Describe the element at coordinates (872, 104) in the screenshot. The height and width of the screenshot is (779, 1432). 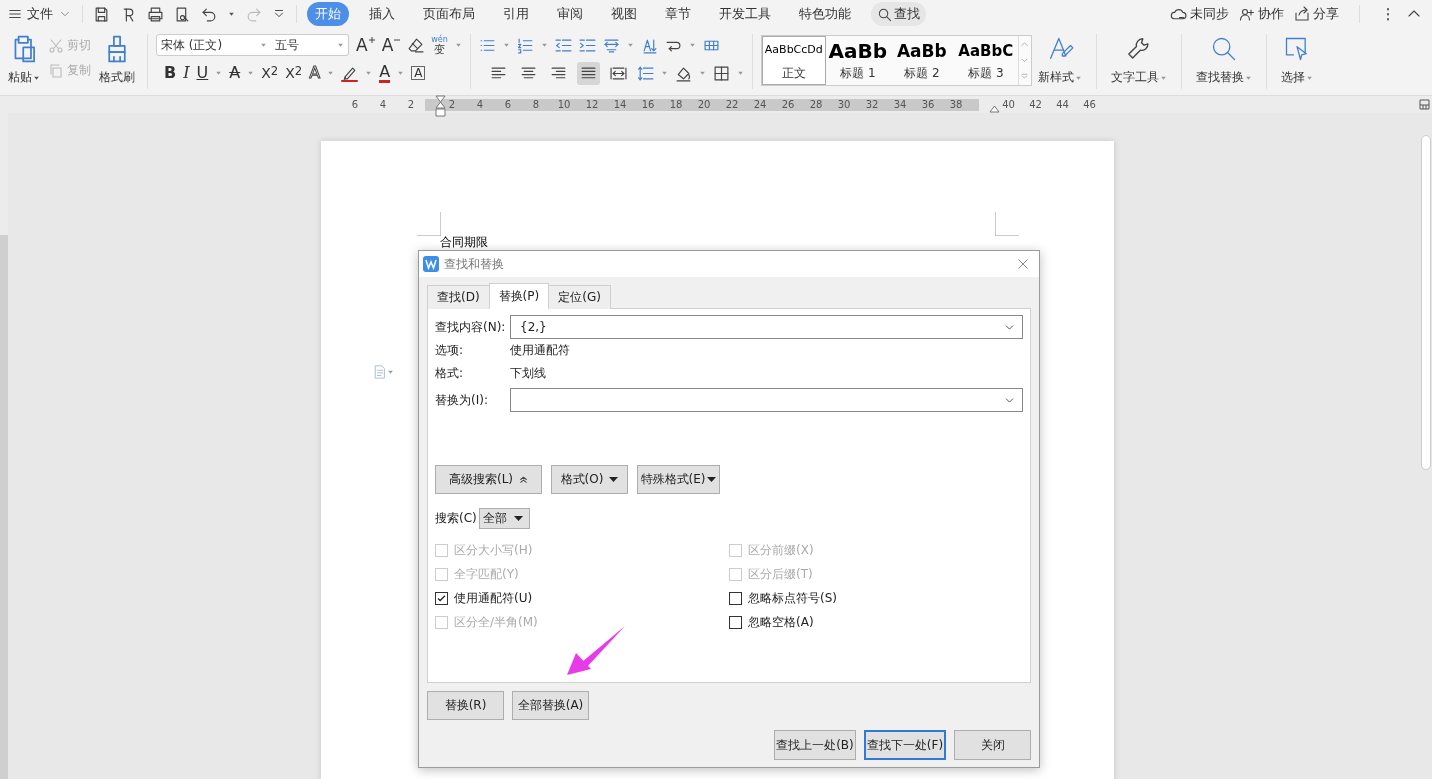
I see `ruler-number: 32` at that location.